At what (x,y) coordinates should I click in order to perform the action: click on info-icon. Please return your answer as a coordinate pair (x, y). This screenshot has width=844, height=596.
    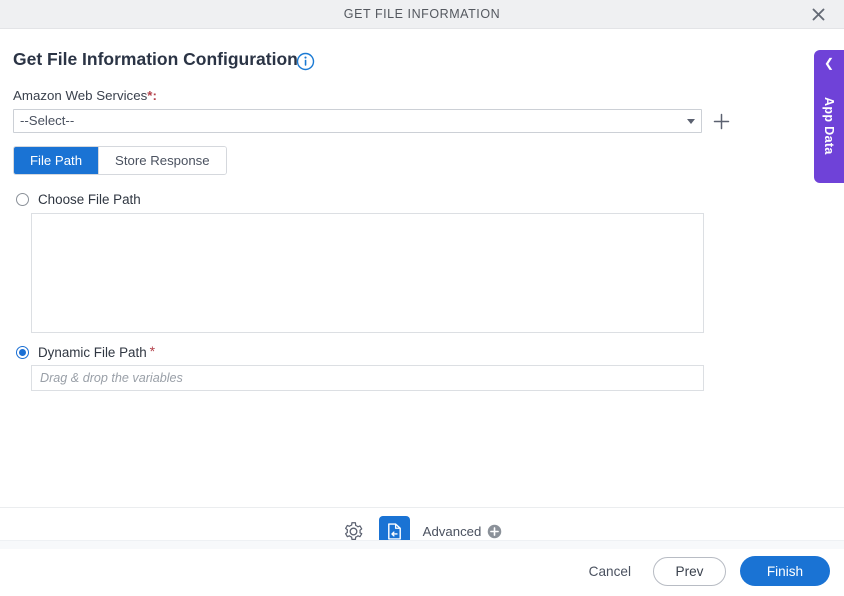
    Looking at the image, I should click on (305, 61).